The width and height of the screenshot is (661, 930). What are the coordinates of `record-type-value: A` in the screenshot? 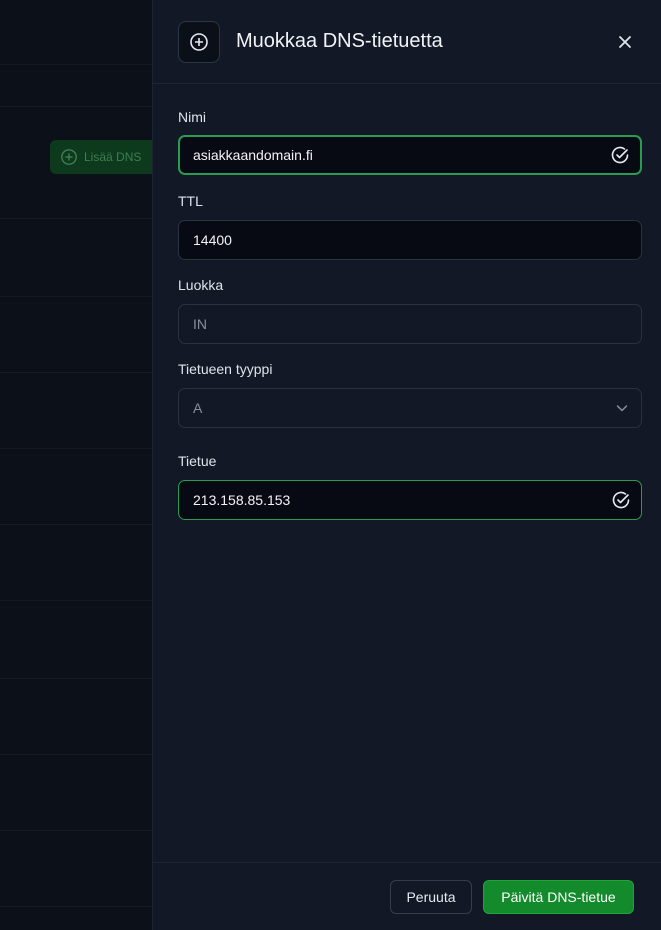 It's located at (198, 408).